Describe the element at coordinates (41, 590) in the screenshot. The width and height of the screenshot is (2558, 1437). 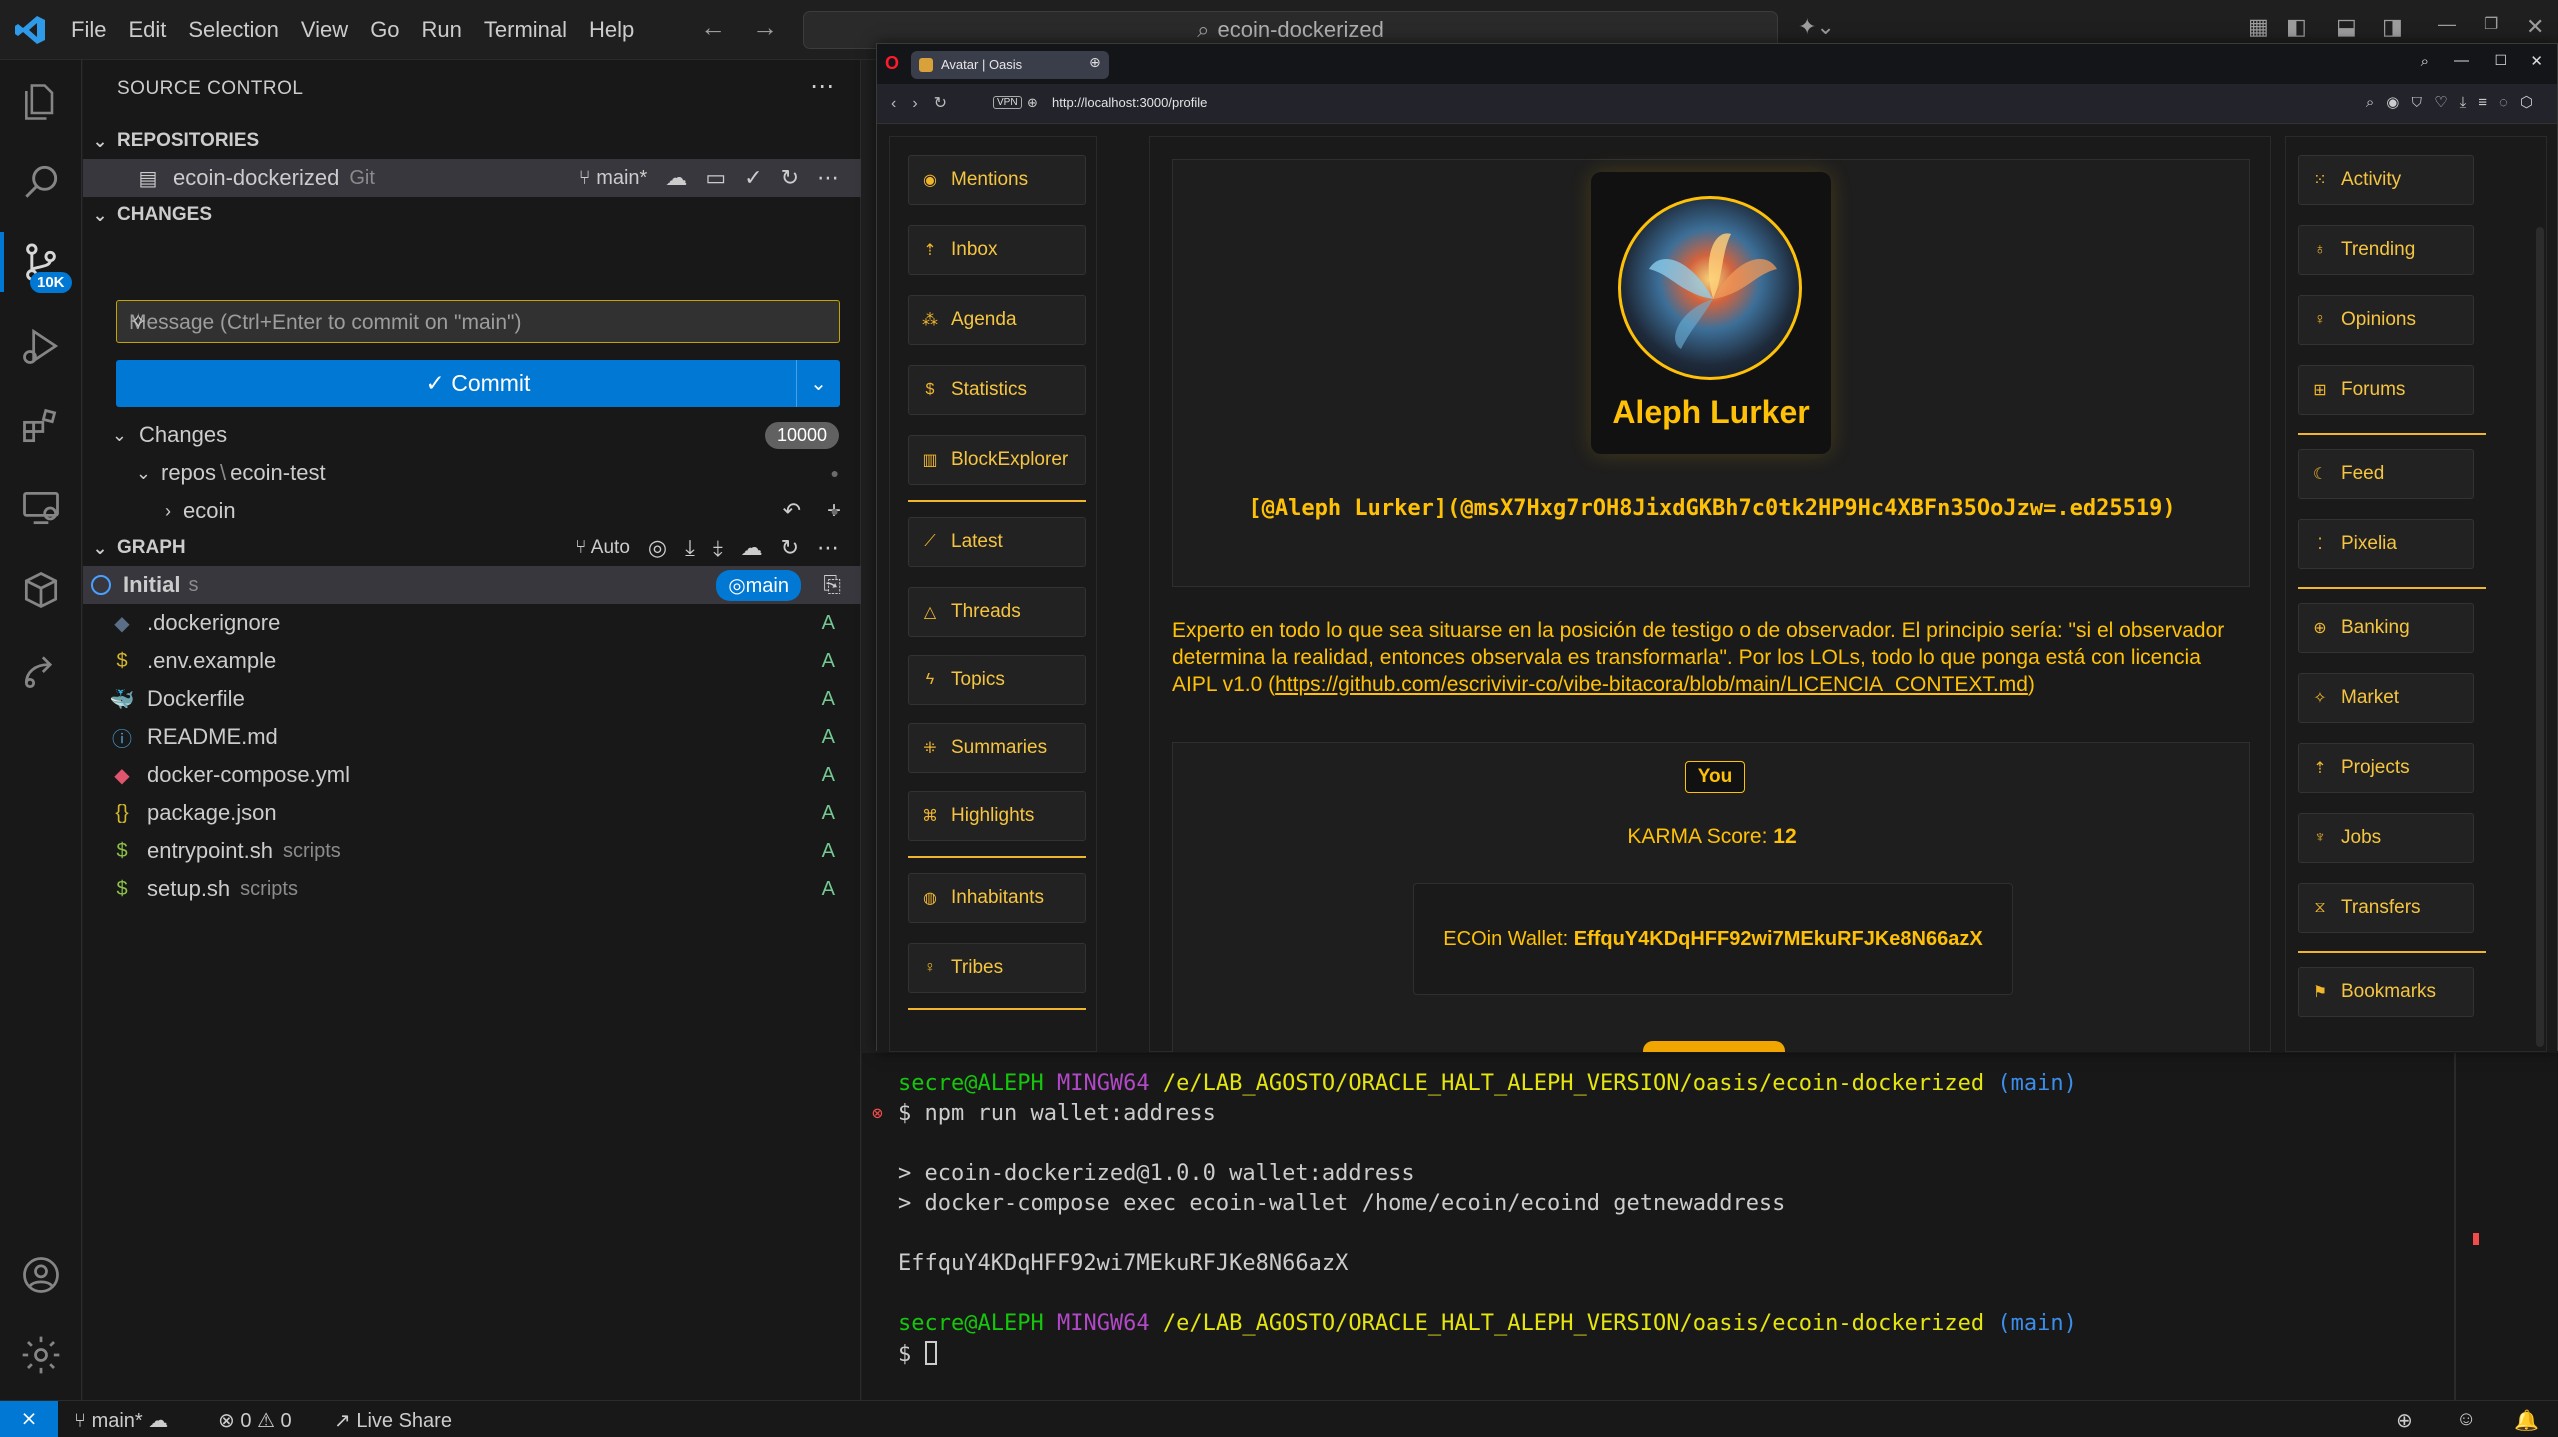
I see `containers-icon` at that location.